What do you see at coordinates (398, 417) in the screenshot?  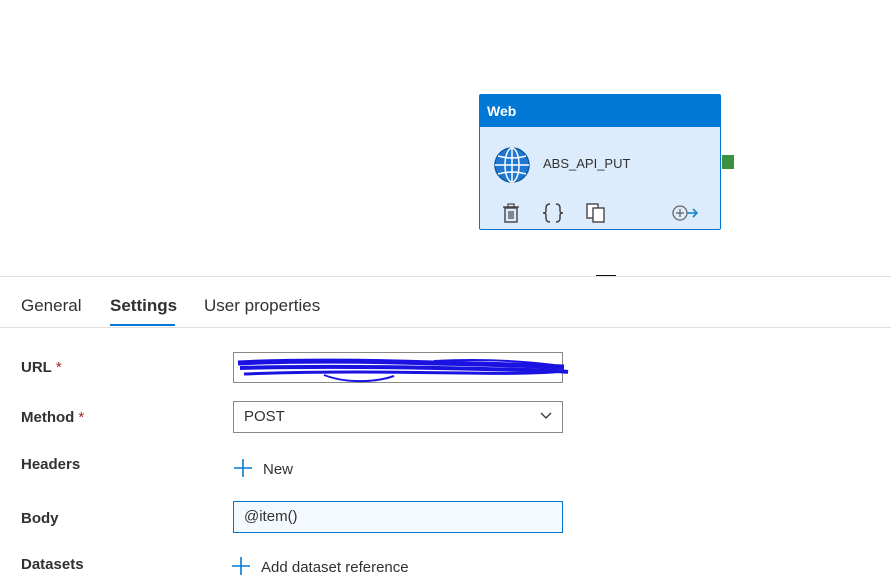 I see `method-select: POST` at bounding box center [398, 417].